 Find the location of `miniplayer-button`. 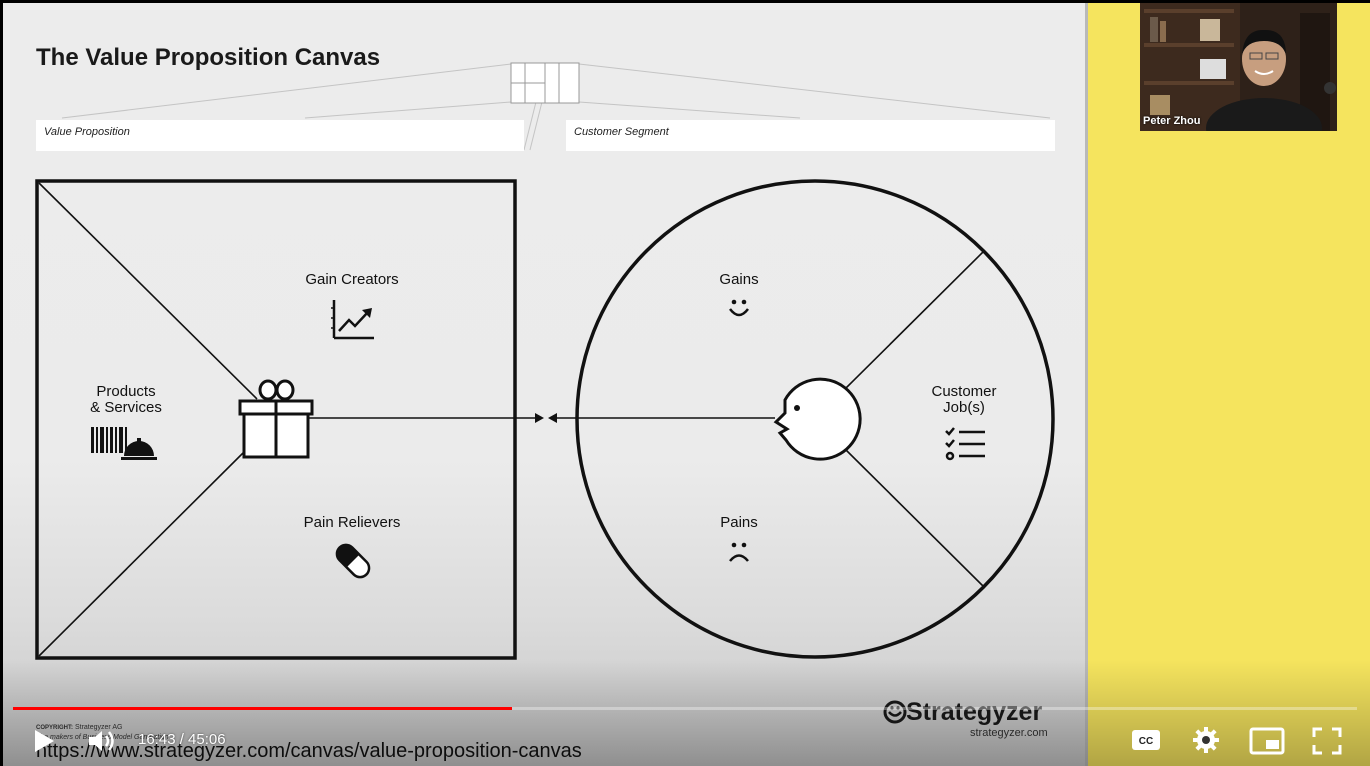

miniplayer-button is located at coordinates (1267, 741).